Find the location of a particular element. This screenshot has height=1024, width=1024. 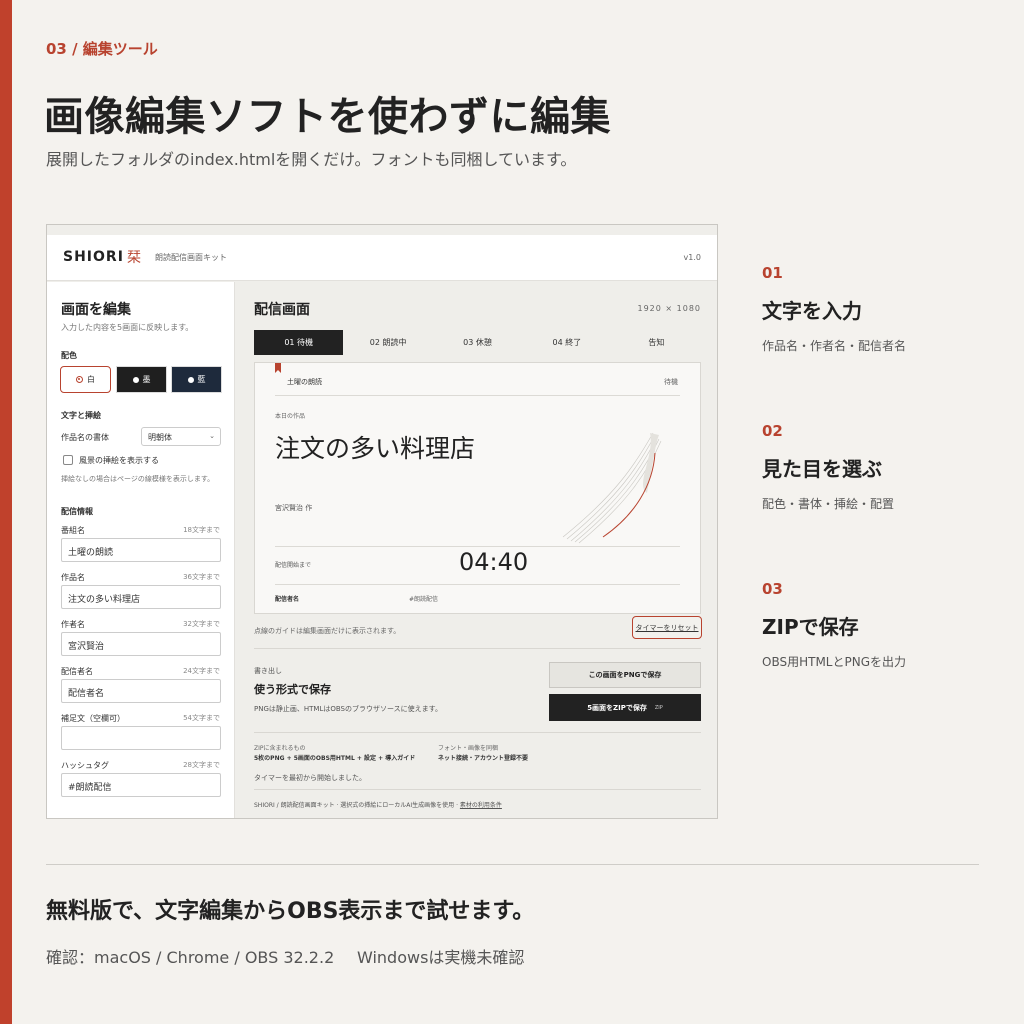

preview-broadcaster: 配信者名 is located at coordinates (287, 599).